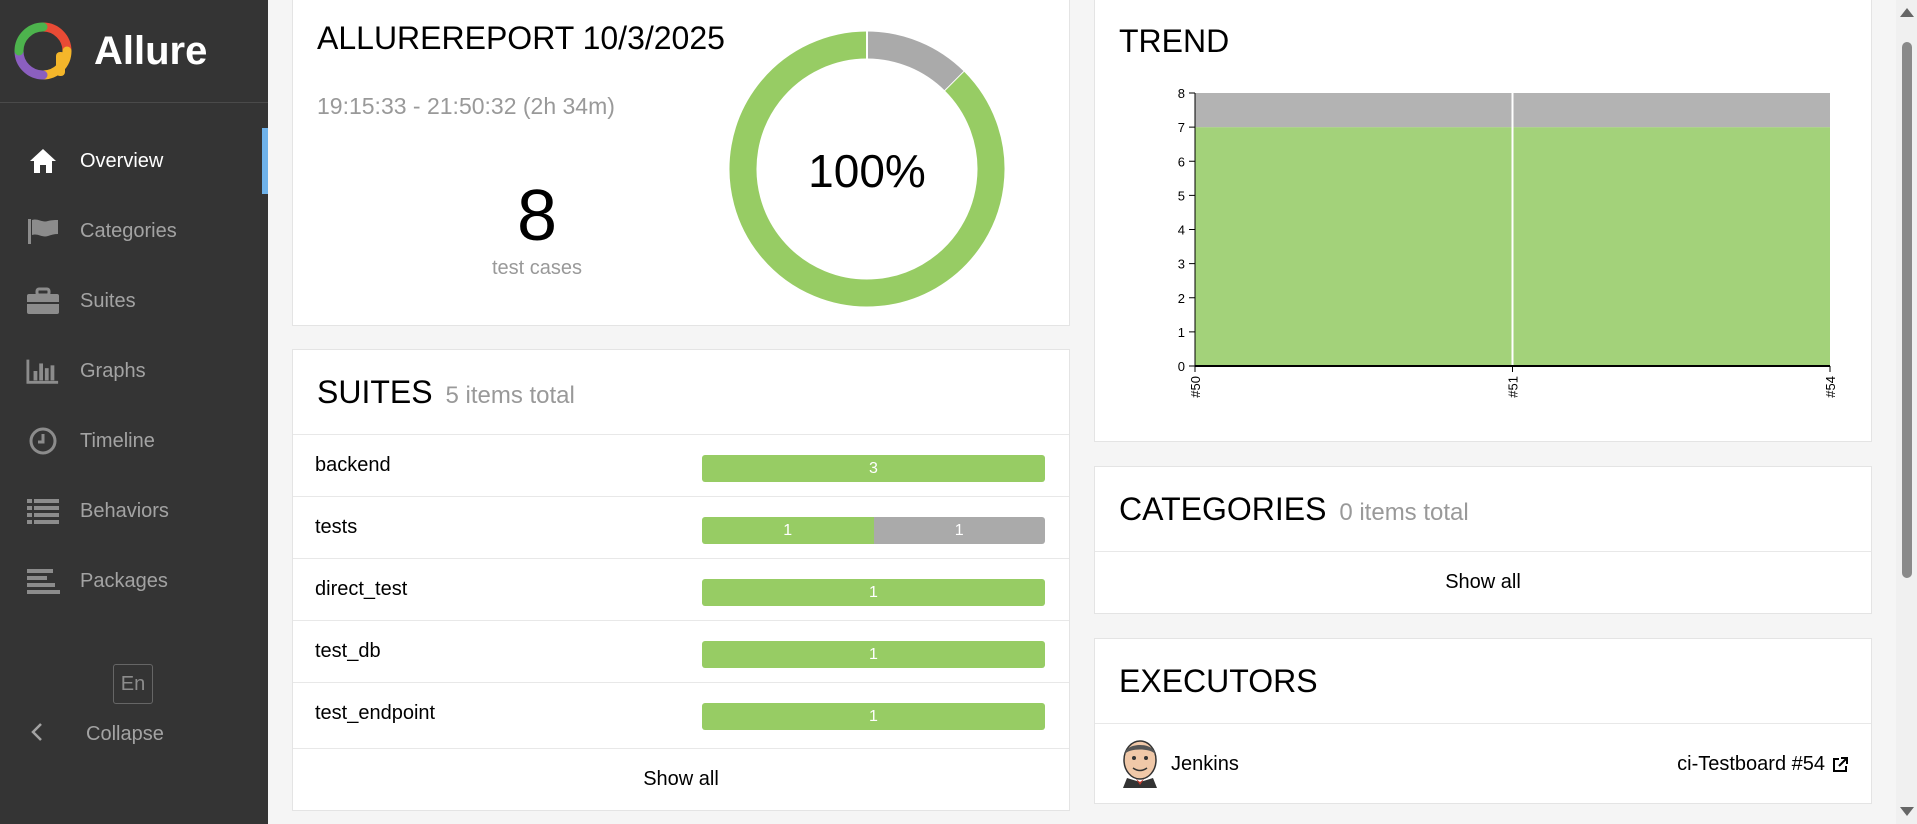  What do you see at coordinates (1181, 127) in the screenshot?
I see `trend-y-tick-label: 7` at bounding box center [1181, 127].